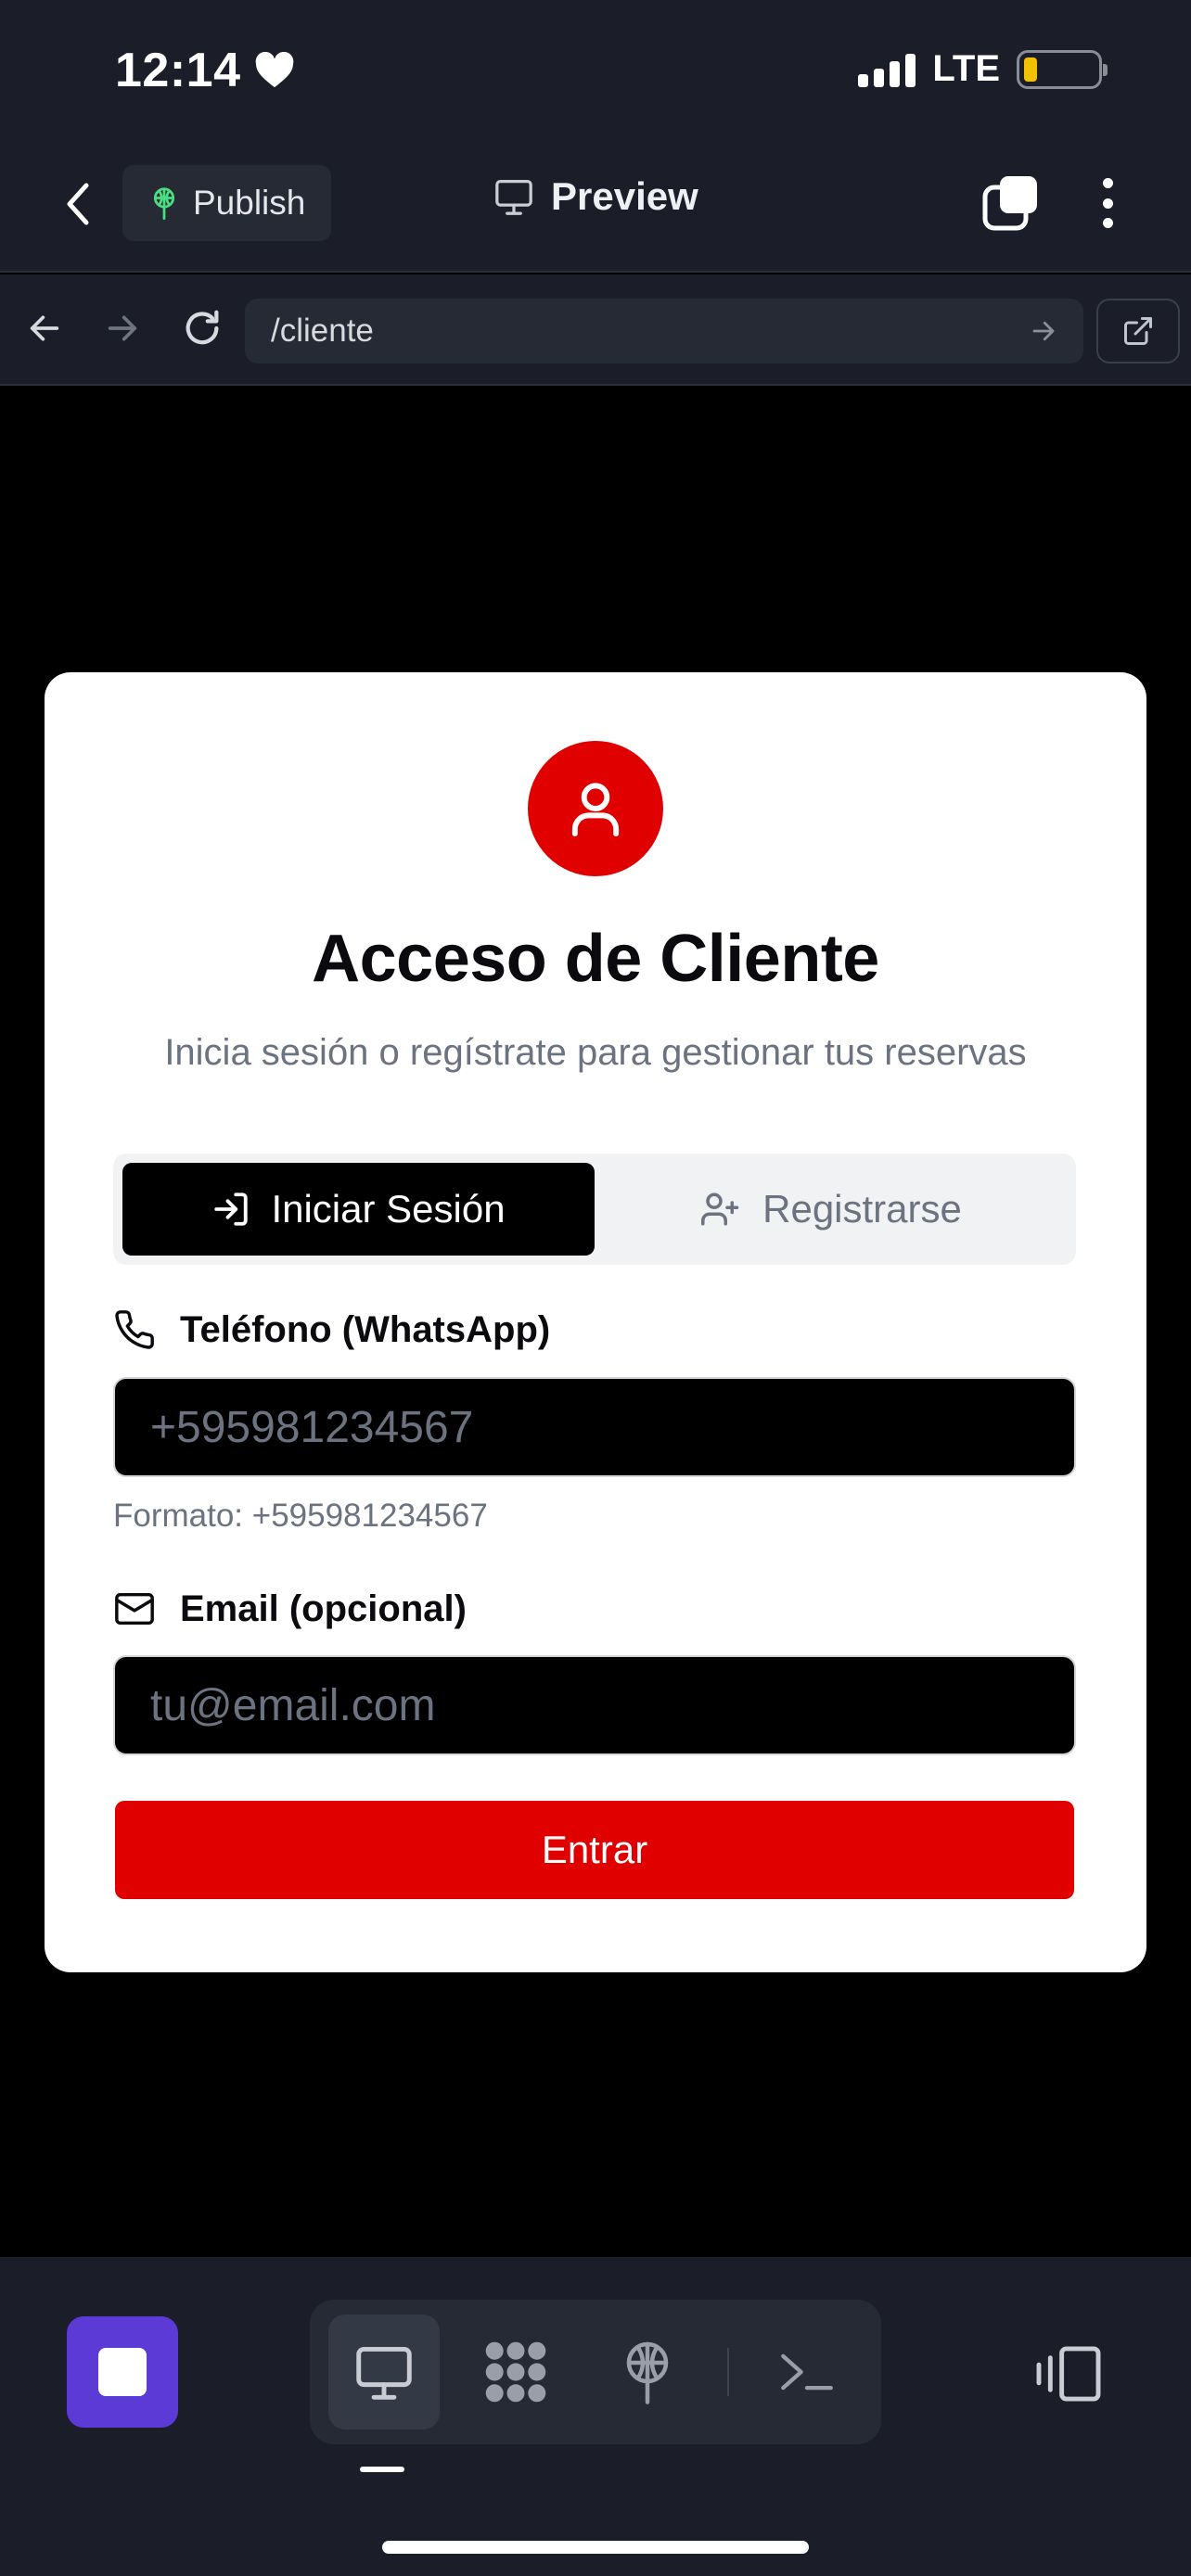  What do you see at coordinates (178, 71) in the screenshot?
I see `clock-time: 12:14` at bounding box center [178, 71].